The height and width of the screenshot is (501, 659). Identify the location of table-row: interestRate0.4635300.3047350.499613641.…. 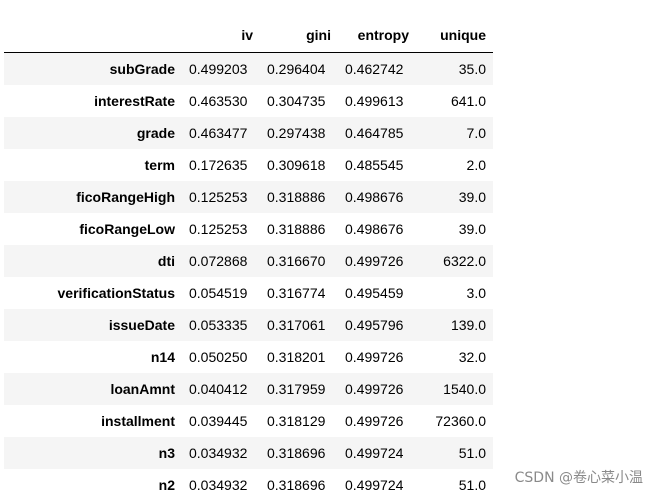
(248, 101).